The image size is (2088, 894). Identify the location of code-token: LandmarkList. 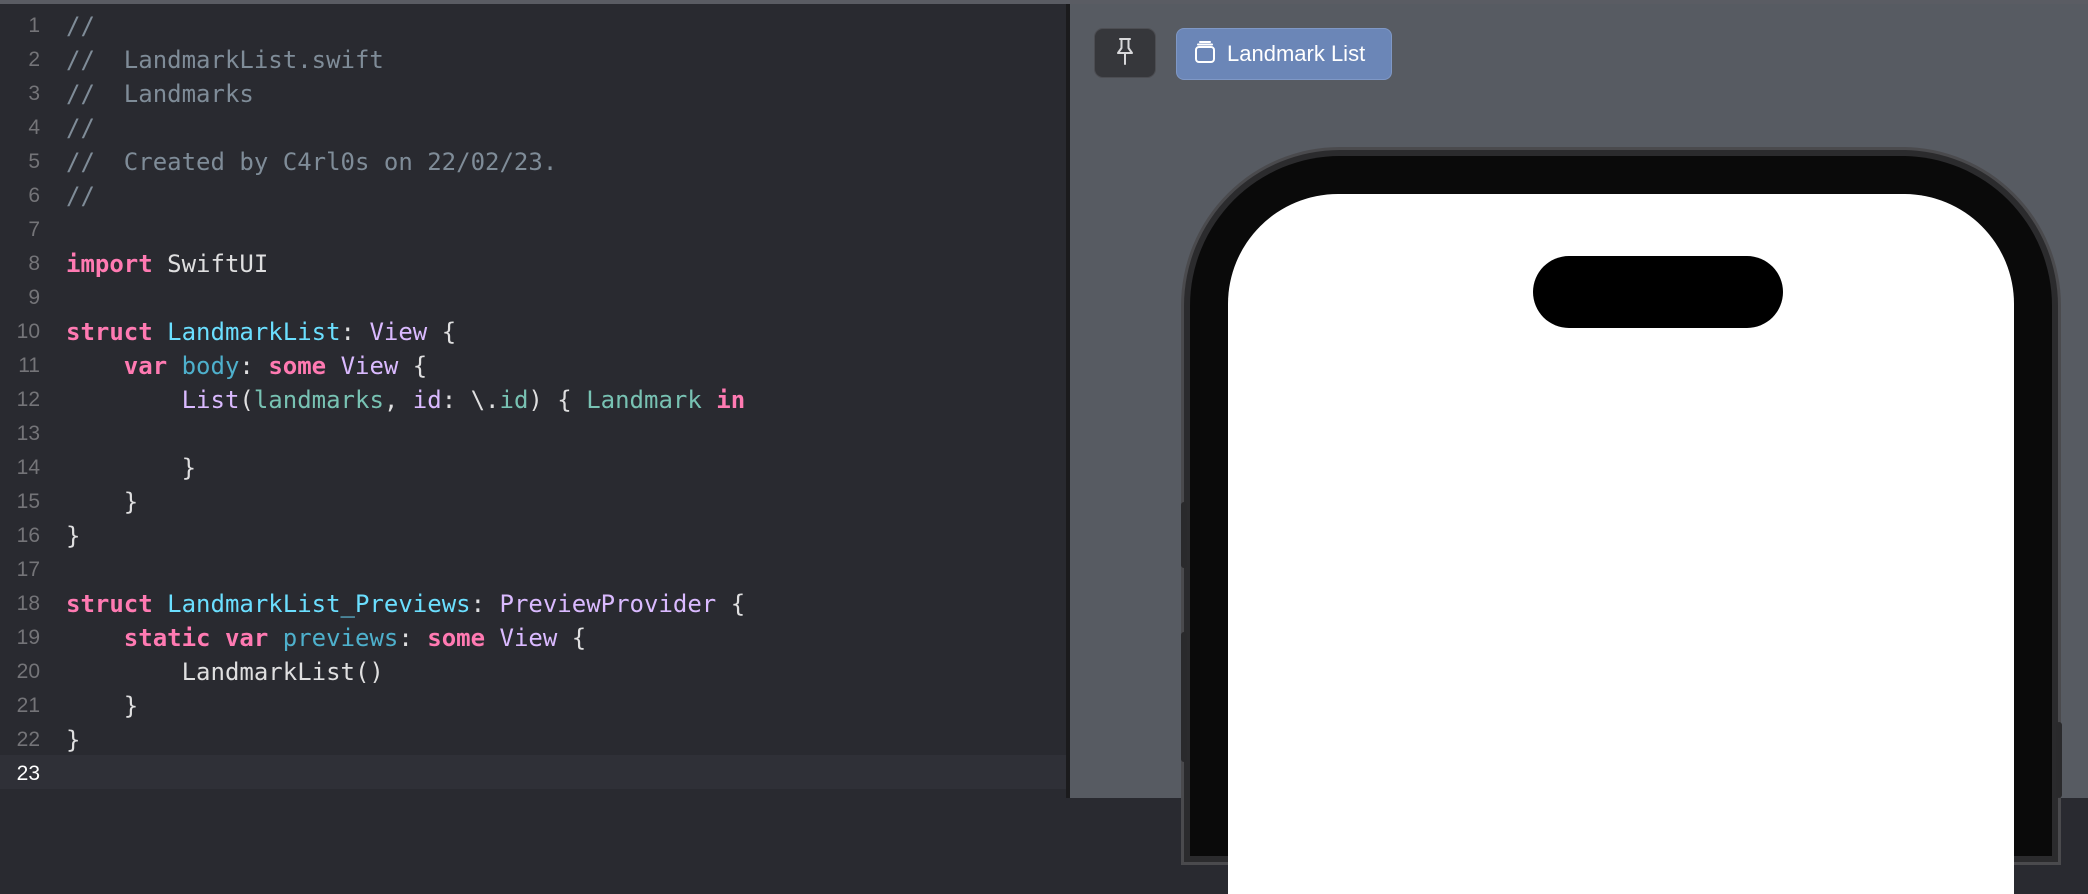
(268, 672).